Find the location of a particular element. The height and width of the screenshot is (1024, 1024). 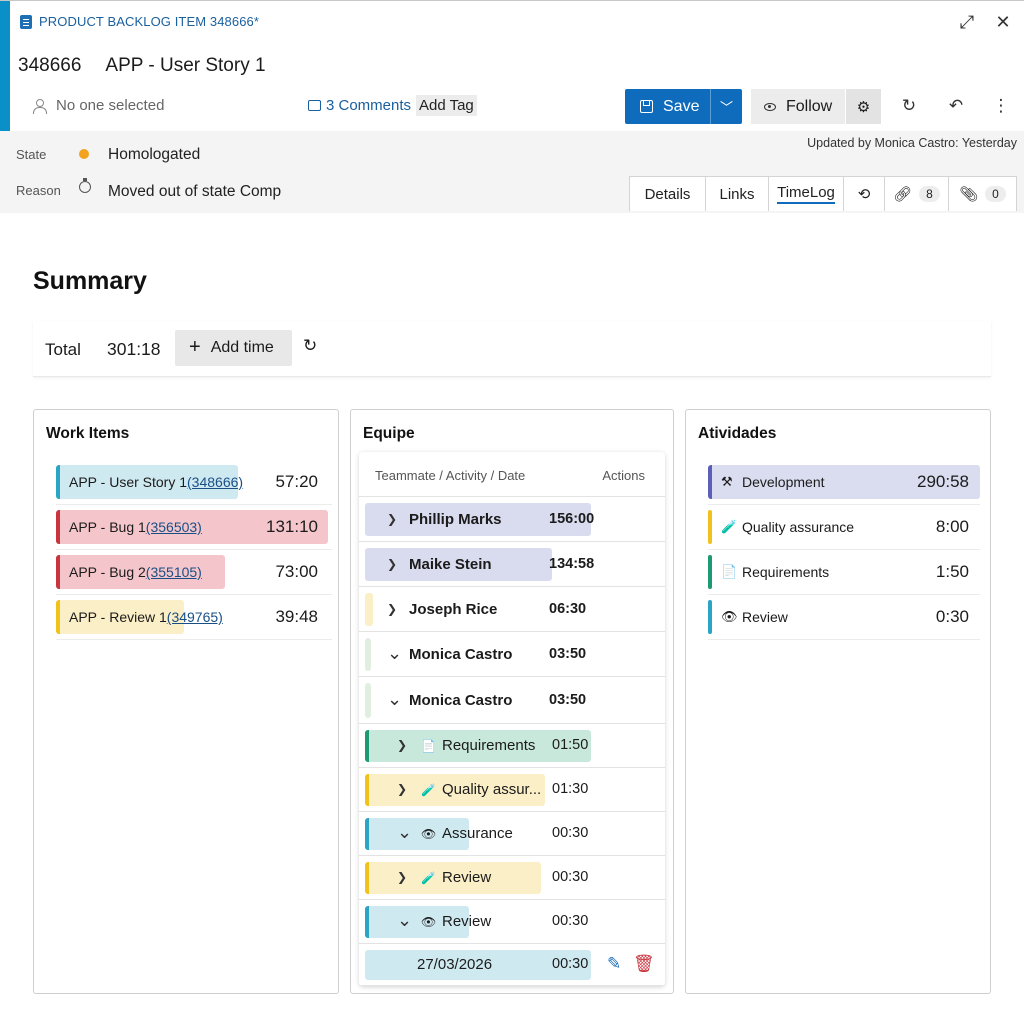

plus-icon: + is located at coordinates (195, 347).